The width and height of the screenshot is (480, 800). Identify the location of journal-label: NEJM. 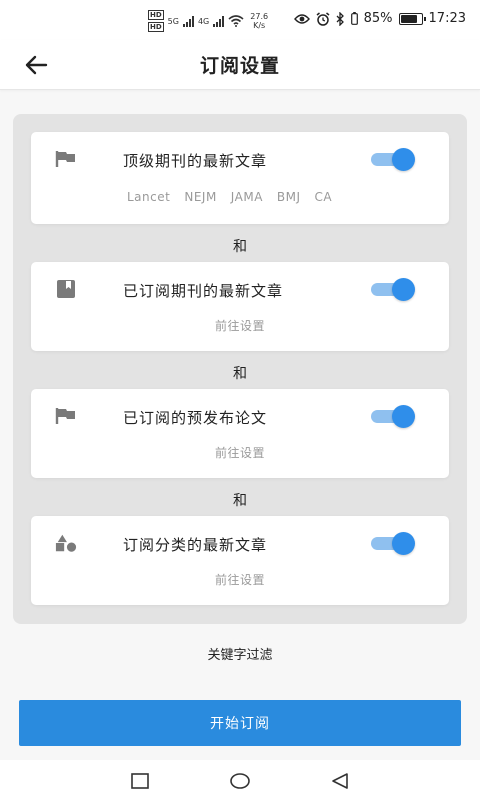
(200, 197).